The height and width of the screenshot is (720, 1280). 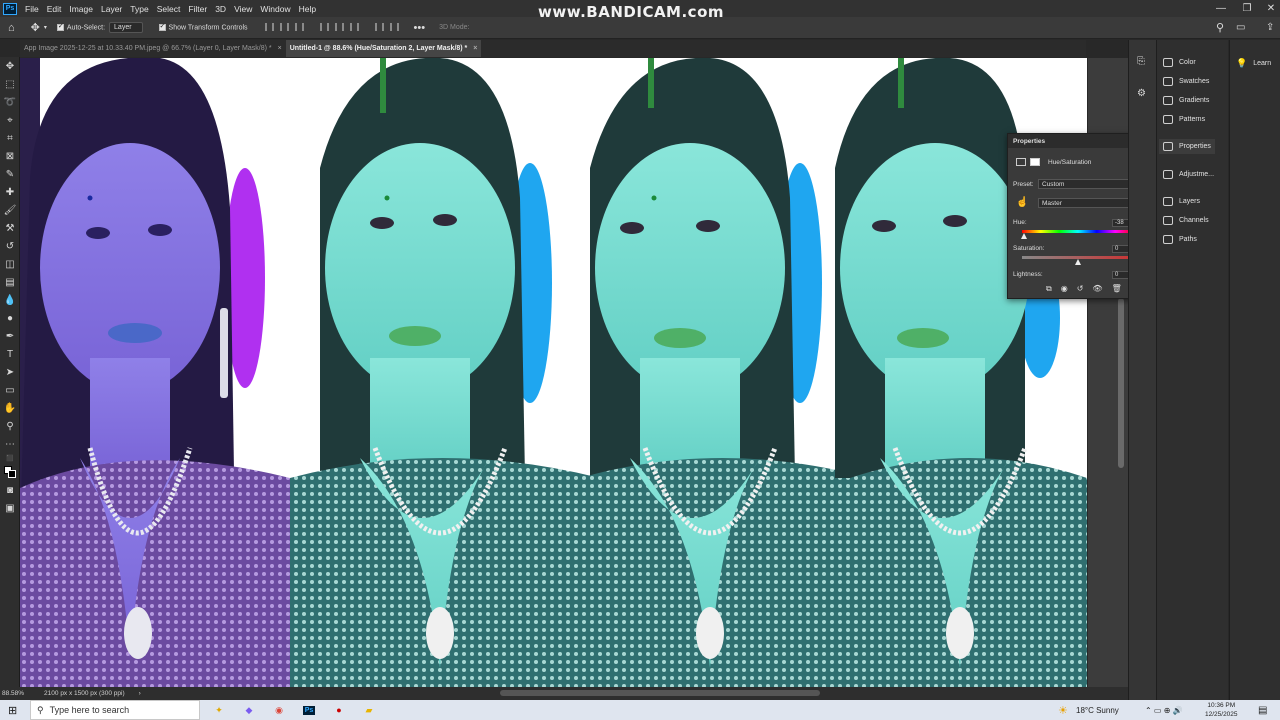 I want to click on auto-select-dropdown: Layer, so click(x=126, y=27).